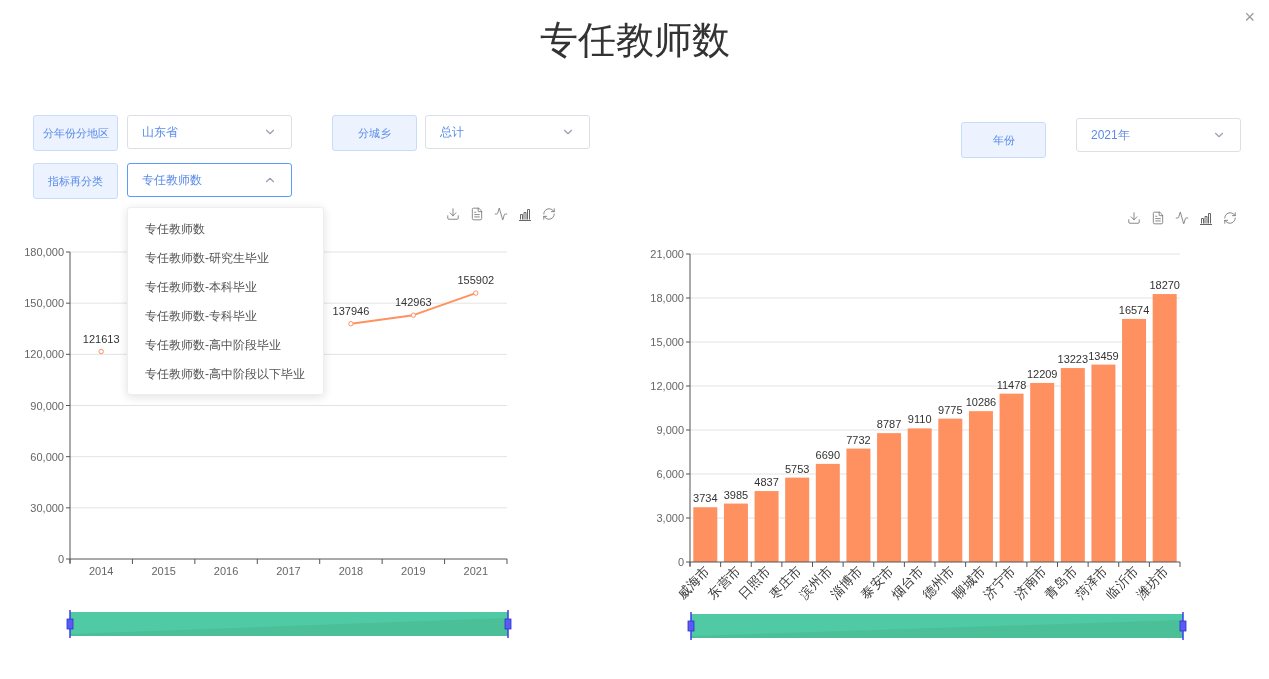  Describe the element at coordinates (101, 571) in the screenshot. I see `axis-tick-label: 2014` at that location.